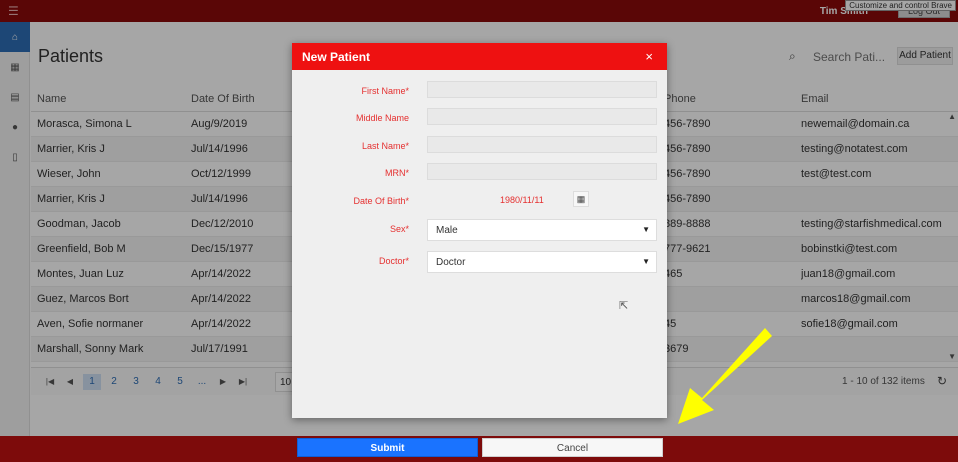 The image size is (958, 462). What do you see at coordinates (447, 230) in the screenshot?
I see `sex-value: Male` at bounding box center [447, 230].